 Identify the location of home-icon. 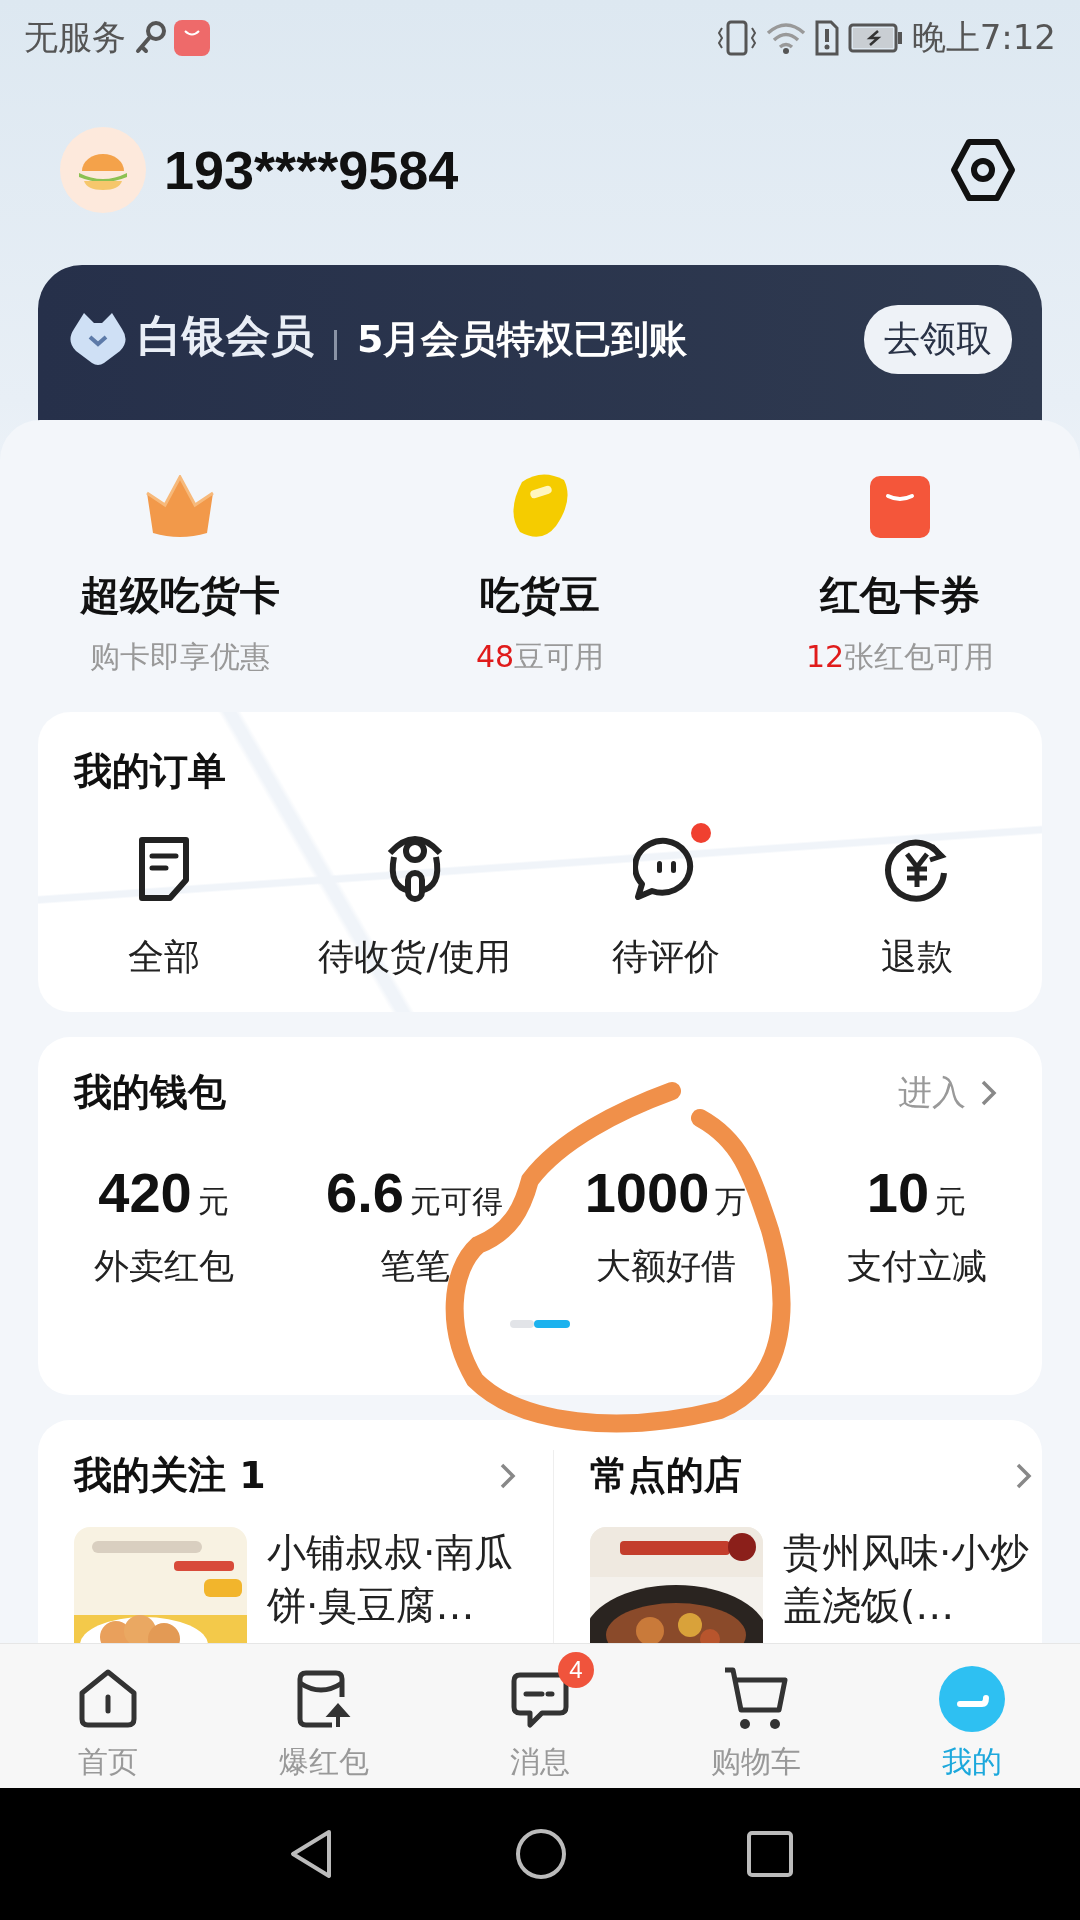
(541, 1854).